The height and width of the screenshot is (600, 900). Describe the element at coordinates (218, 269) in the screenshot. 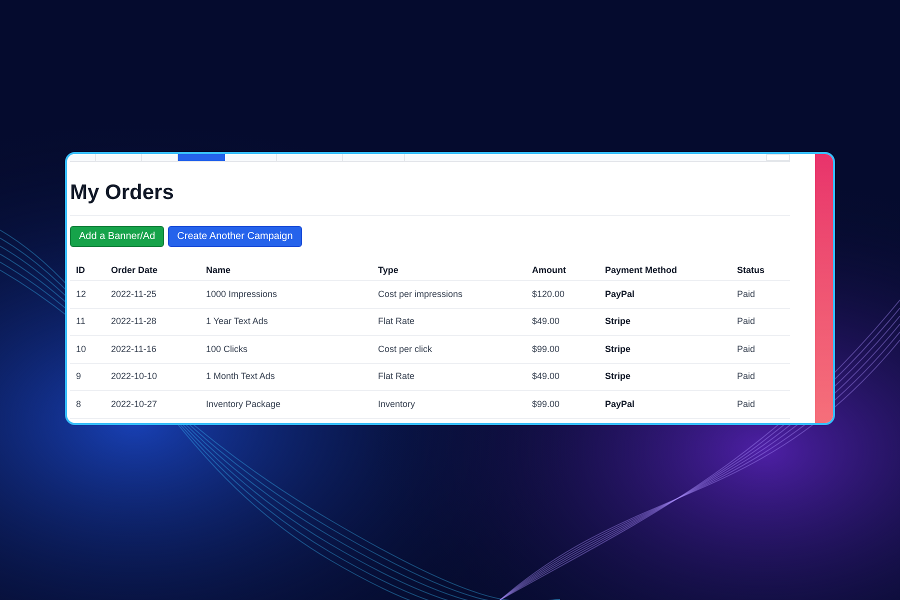

I see `column-header: Name` at that location.